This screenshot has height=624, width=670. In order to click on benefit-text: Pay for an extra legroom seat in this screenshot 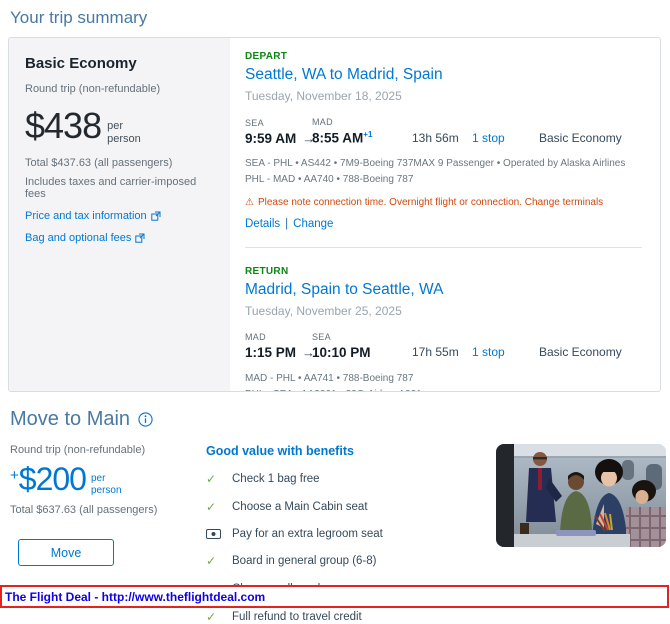, I will do `click(307, 534)`.